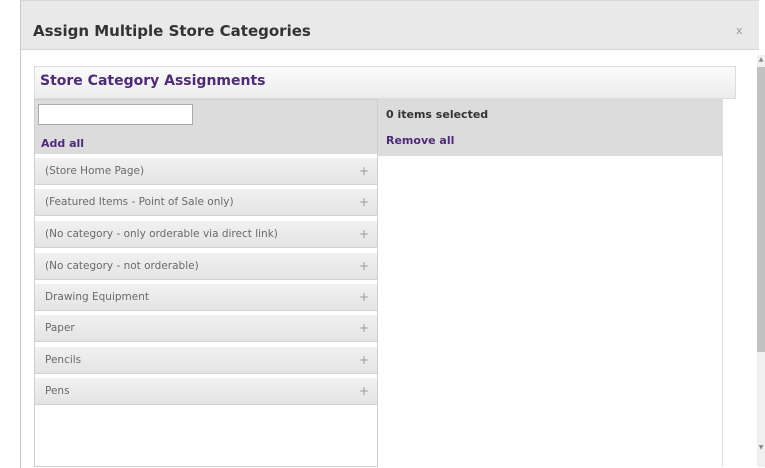 The width and height of the screenshot is (765, 468). I want to click on category-item-featured-items: (Featured Items - Point of Sale only) +, so click(206, 202).